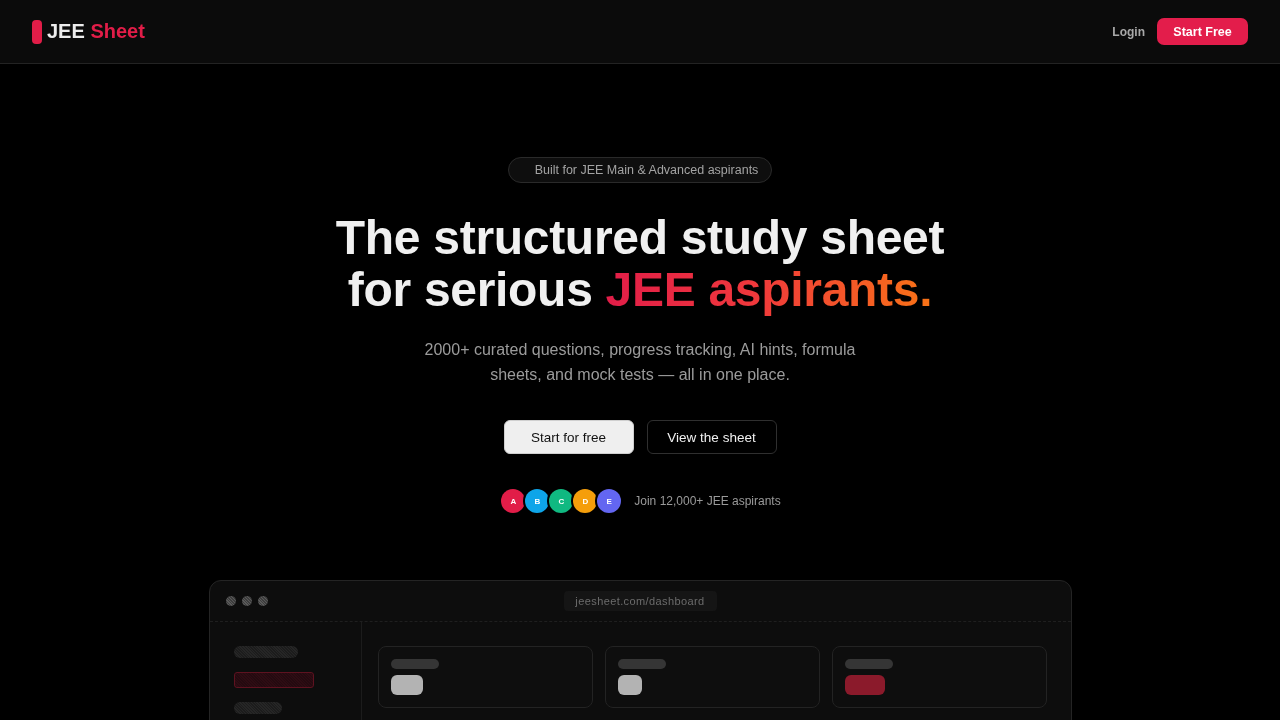 Image resolution: width=1280 pixels, height=720 pixels. I want to click on hero-headline: The structured study sheet for serious JEE aspirants., so click(640, 264).